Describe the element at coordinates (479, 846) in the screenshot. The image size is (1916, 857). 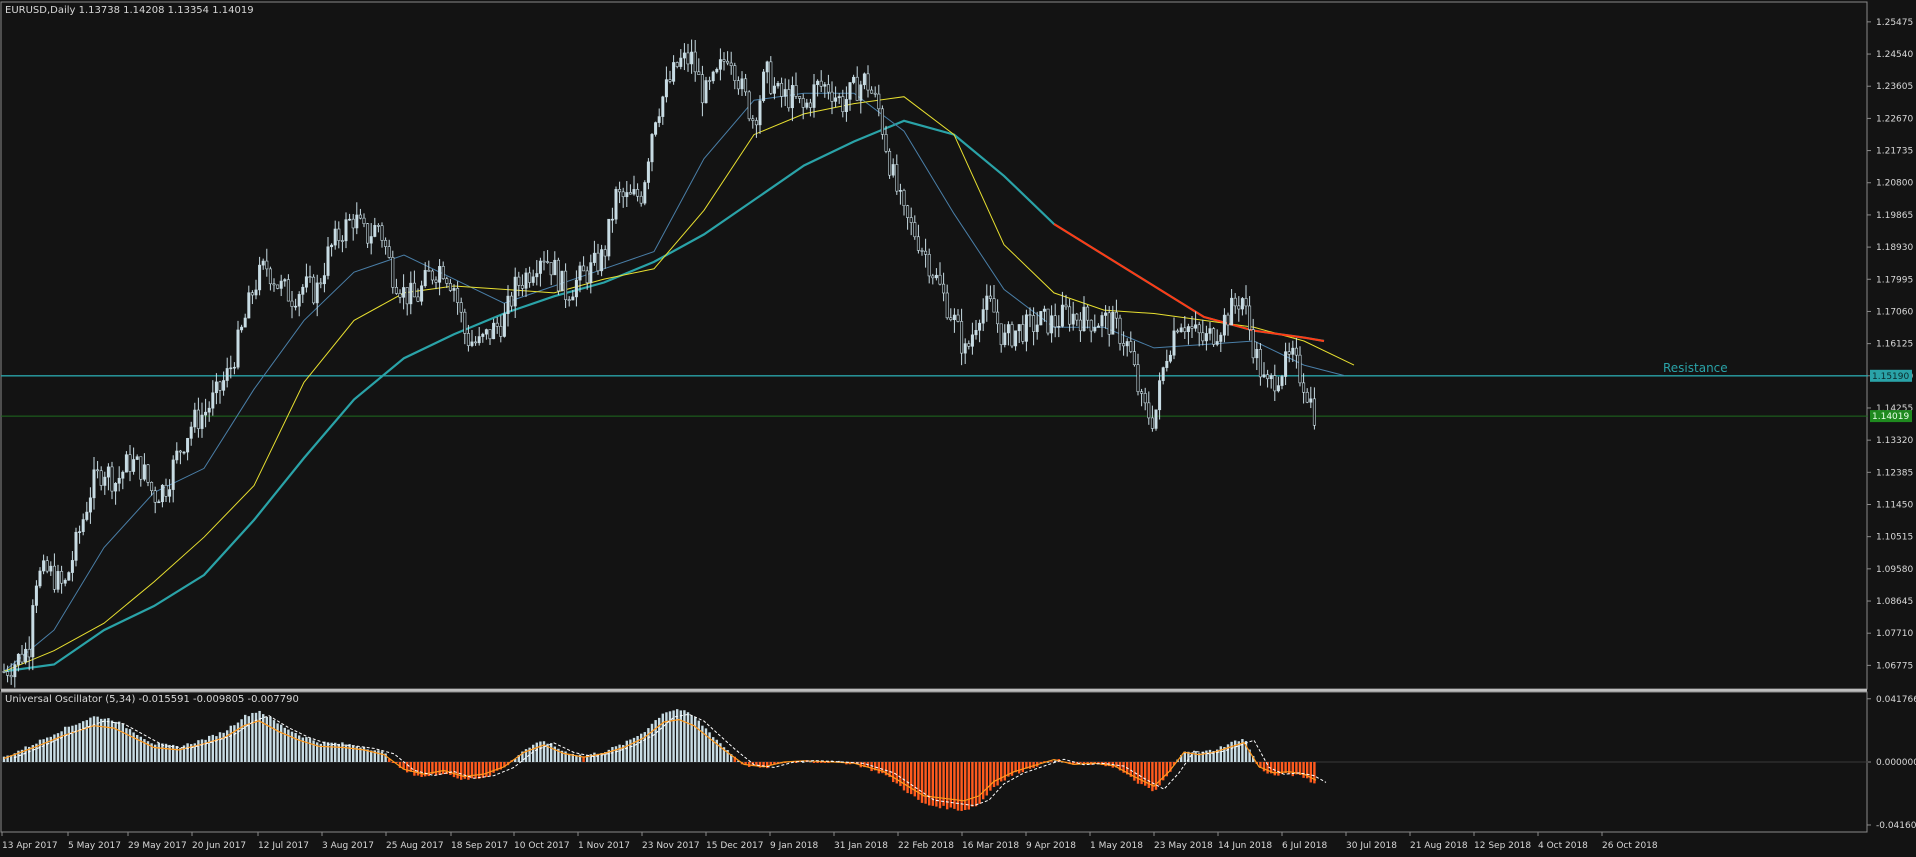
I see `time-tick-label: 18 Sep 2017` at that location.